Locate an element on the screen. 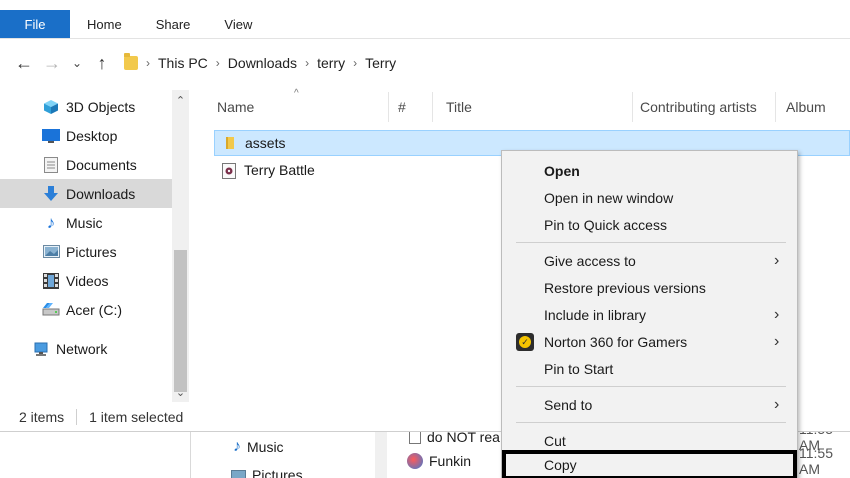  3d-objects-icon is located at coordinates (51, 107).